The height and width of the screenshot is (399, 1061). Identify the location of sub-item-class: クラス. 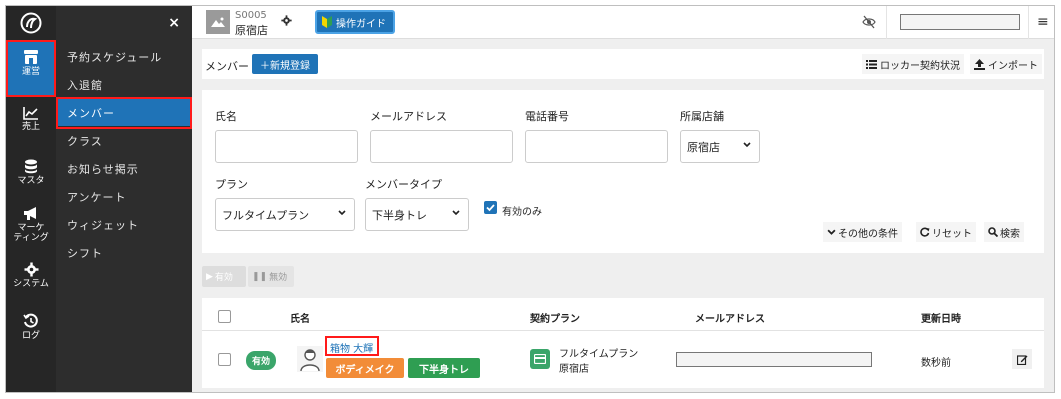
(124, 140).